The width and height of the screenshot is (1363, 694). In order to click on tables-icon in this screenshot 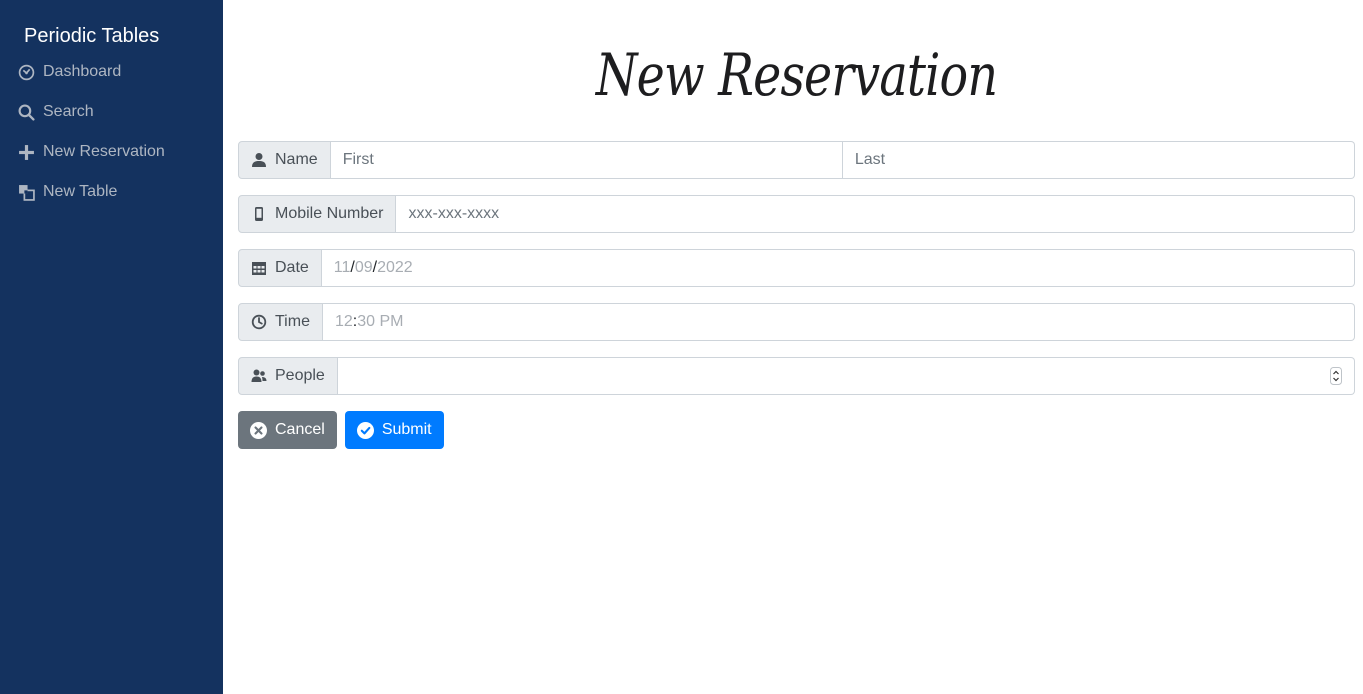, I will do `click(26, 192)`.